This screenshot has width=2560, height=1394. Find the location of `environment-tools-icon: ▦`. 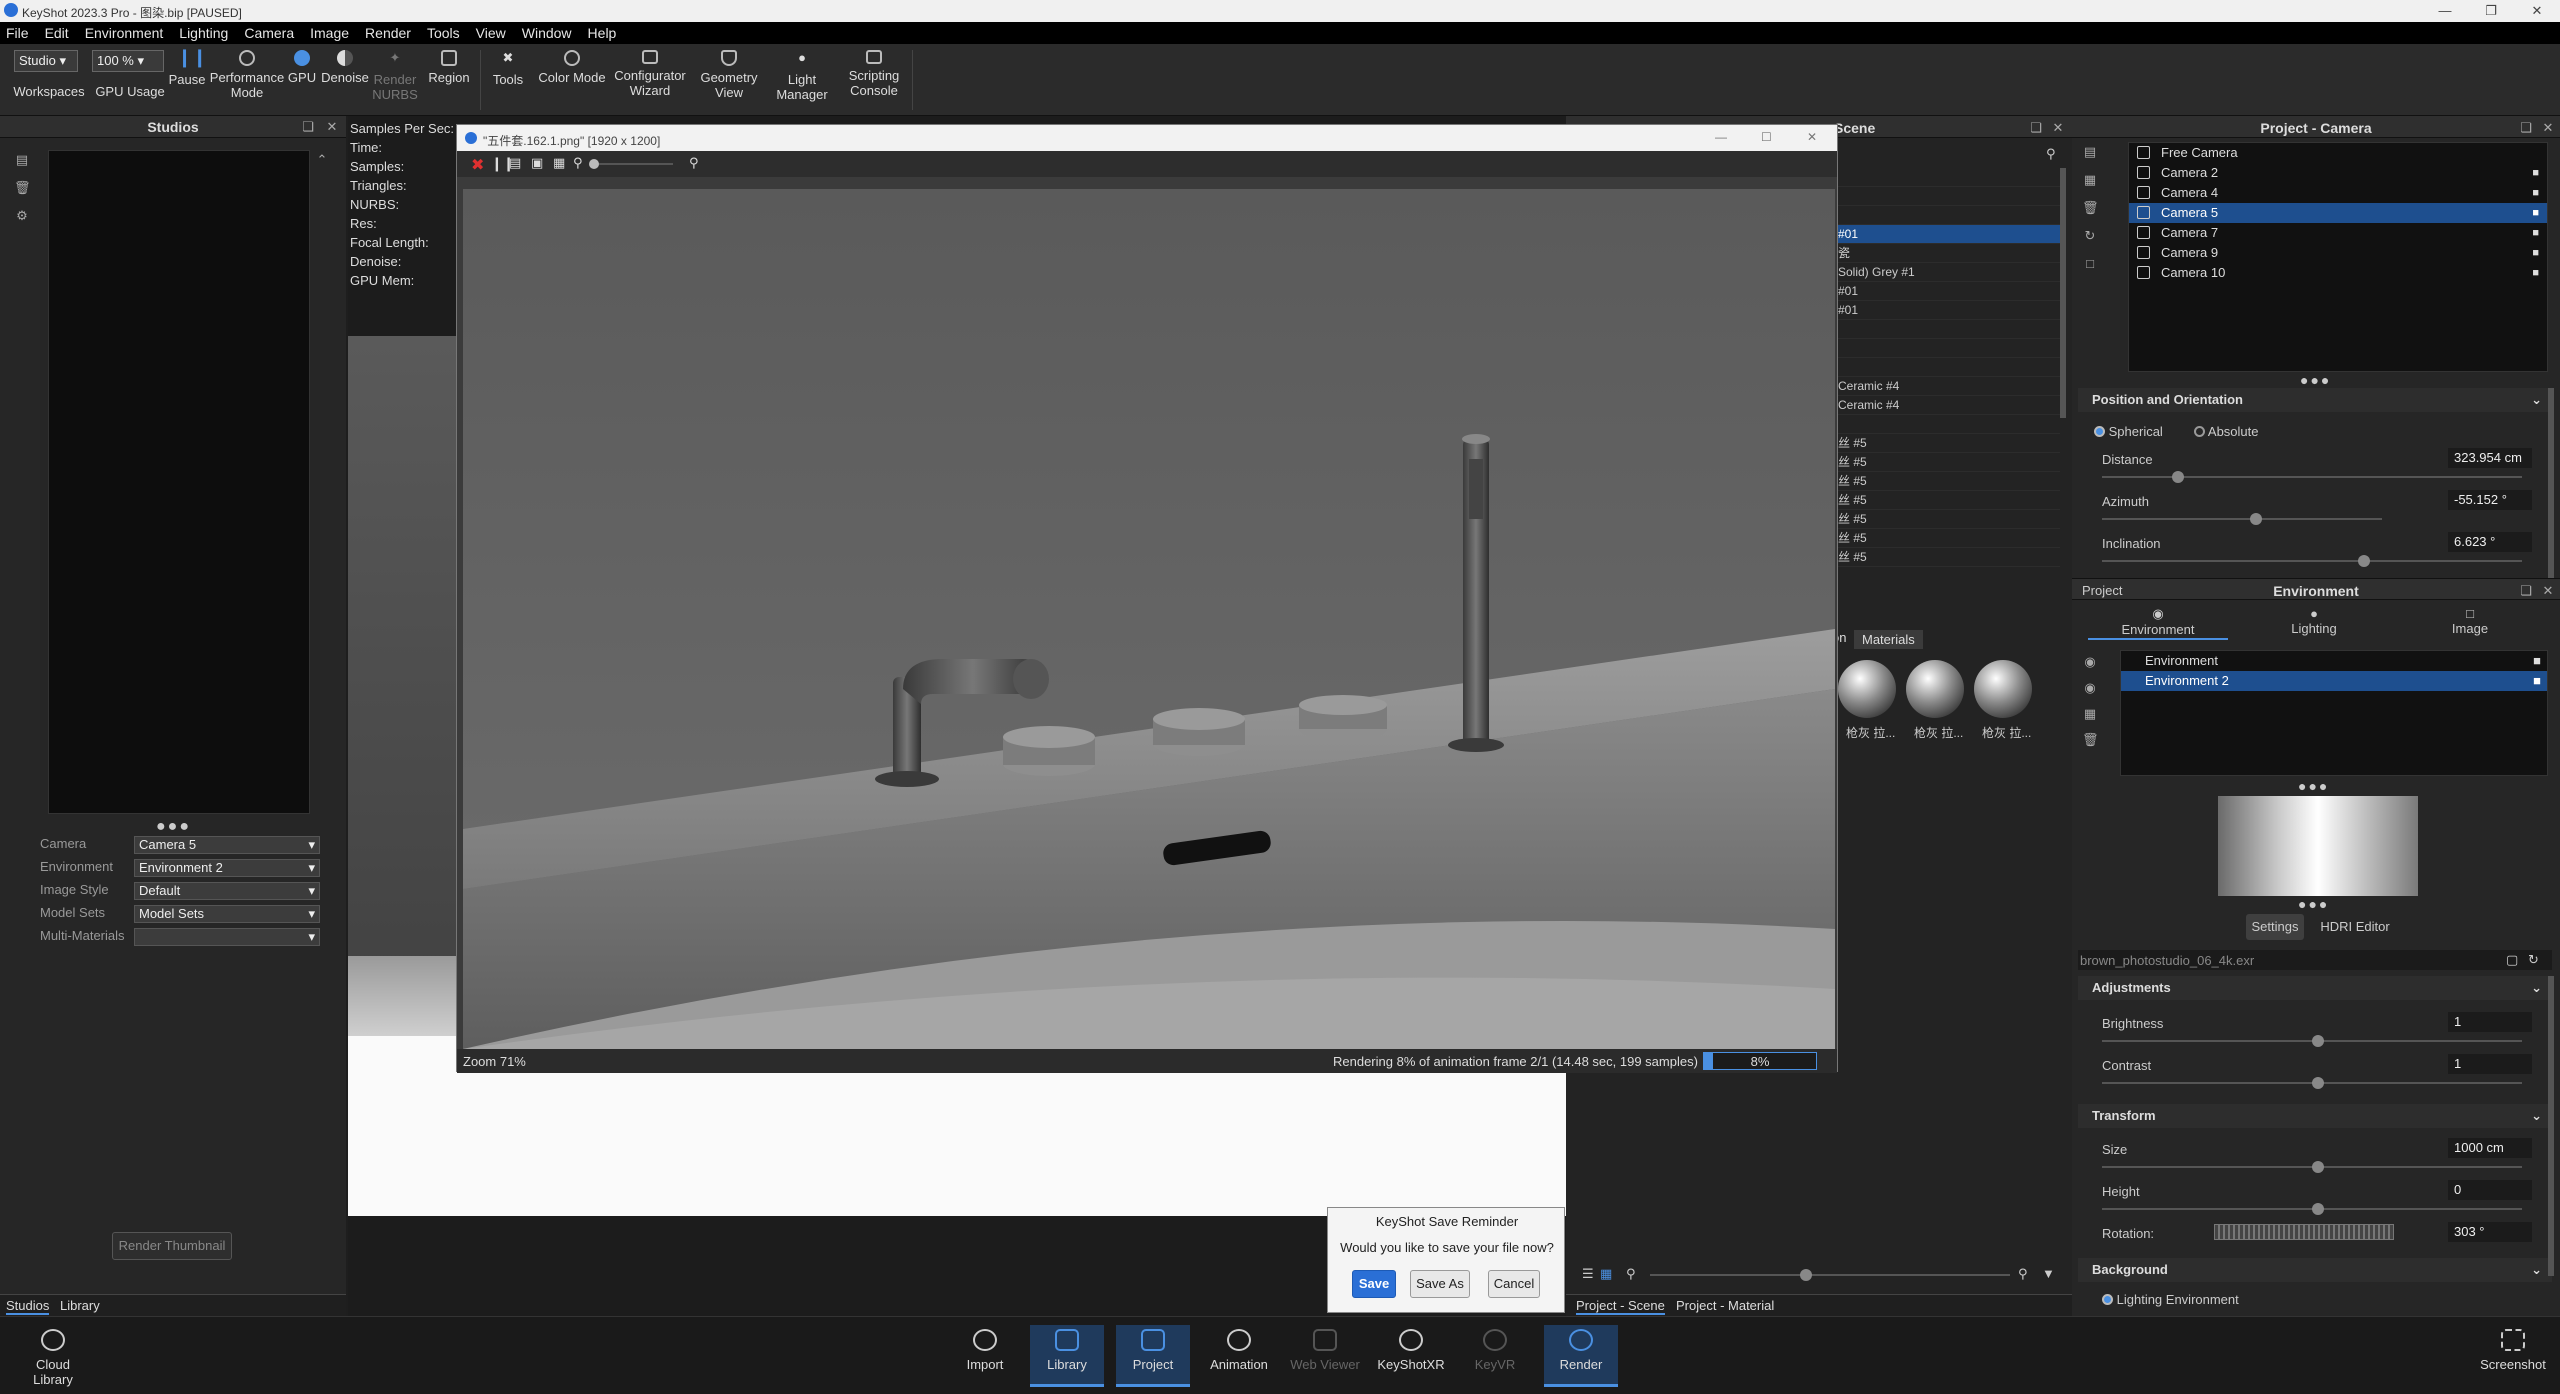

environment-tools-icon: ▦ is located at coordinates (2090, 713).